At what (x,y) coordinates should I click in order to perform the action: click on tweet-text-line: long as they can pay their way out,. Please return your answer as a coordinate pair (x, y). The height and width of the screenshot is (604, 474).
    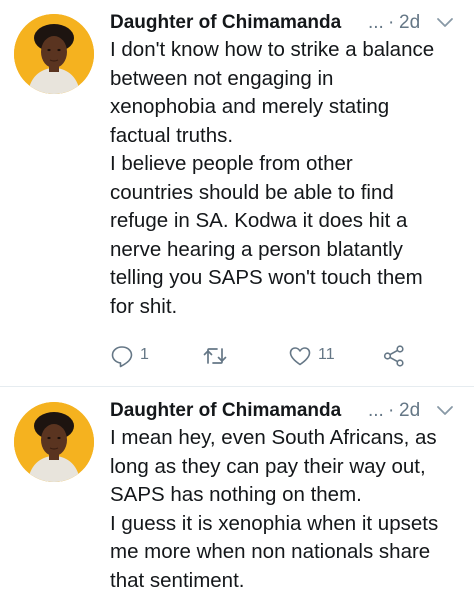
    Looking at the image, I should click on (268, 466).